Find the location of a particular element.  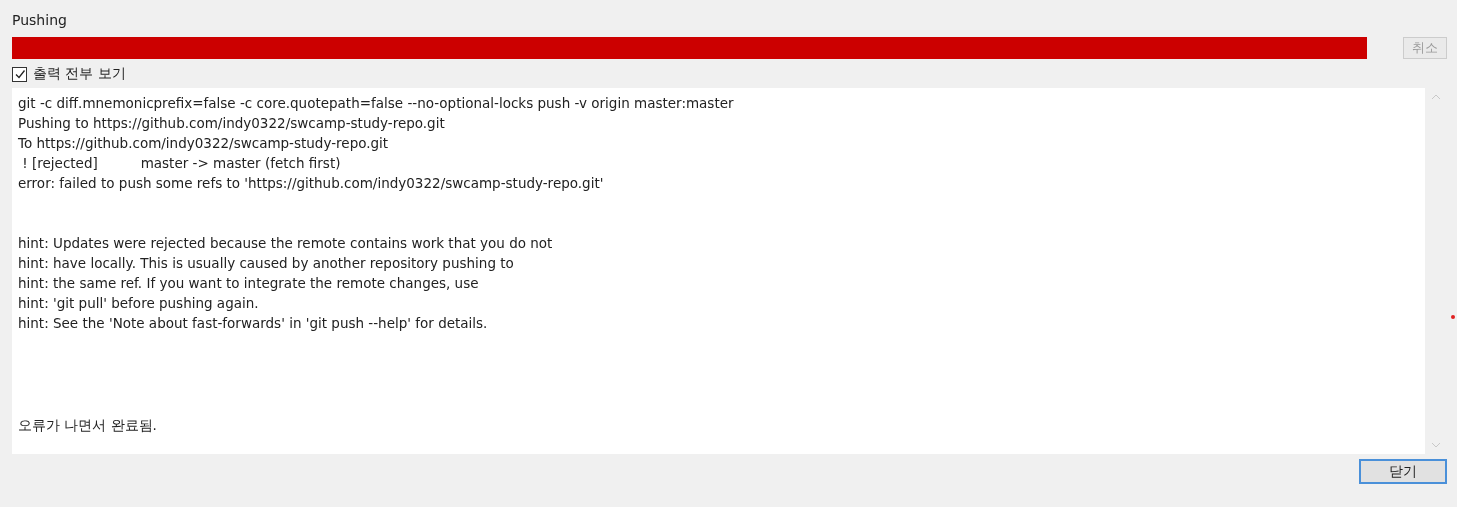

log-line: hint: 'git pull' before pushing again. is located at coordinates (139, 303).